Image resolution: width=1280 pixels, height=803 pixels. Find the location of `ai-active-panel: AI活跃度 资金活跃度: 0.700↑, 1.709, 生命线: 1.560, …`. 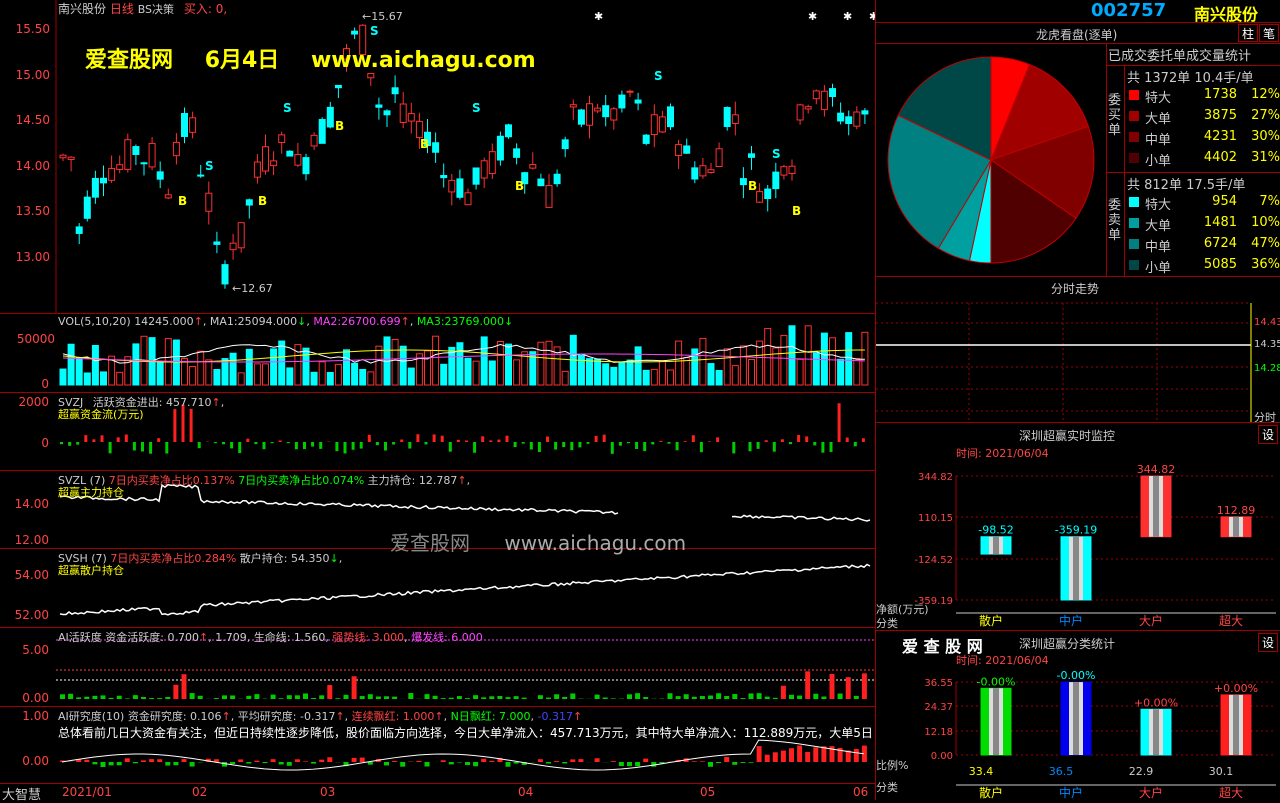

ai-active-panel: AI活跃度 资金活跃度: 0.700↑, 1.709, 生命线: 1.560, … is located at coordinates (437, 667).